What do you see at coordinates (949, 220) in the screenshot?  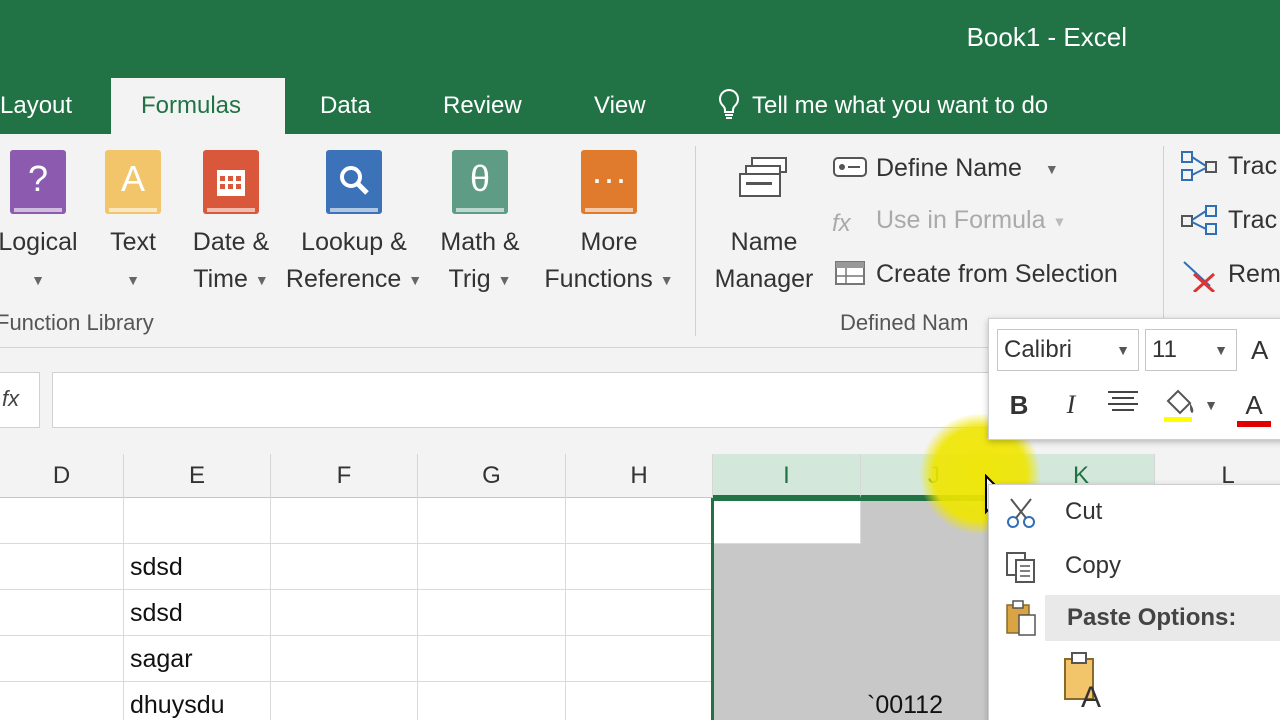 I see `use-in-formula-button: fx Use in Formula ▼` at bounding box center [949, 220].